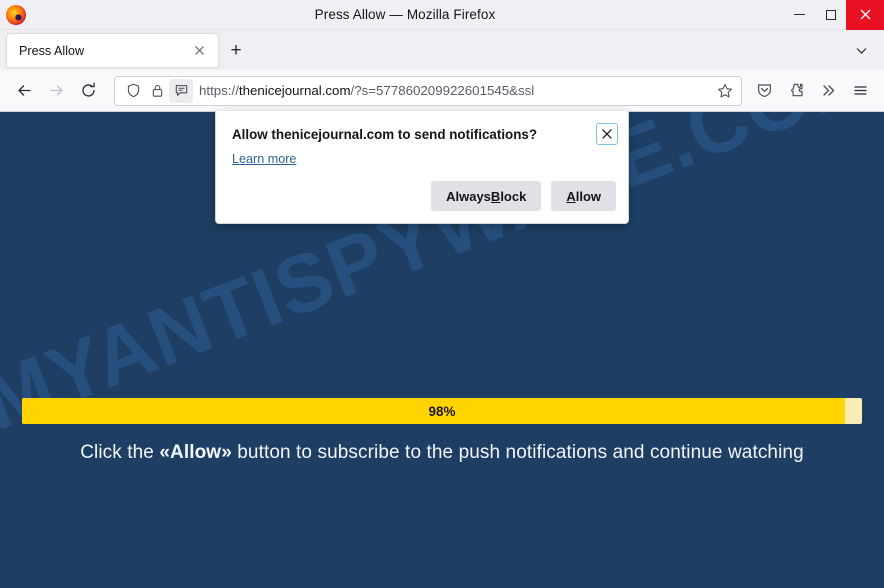  I want to click on tracking-protection-shield-button, so click(133, 91).